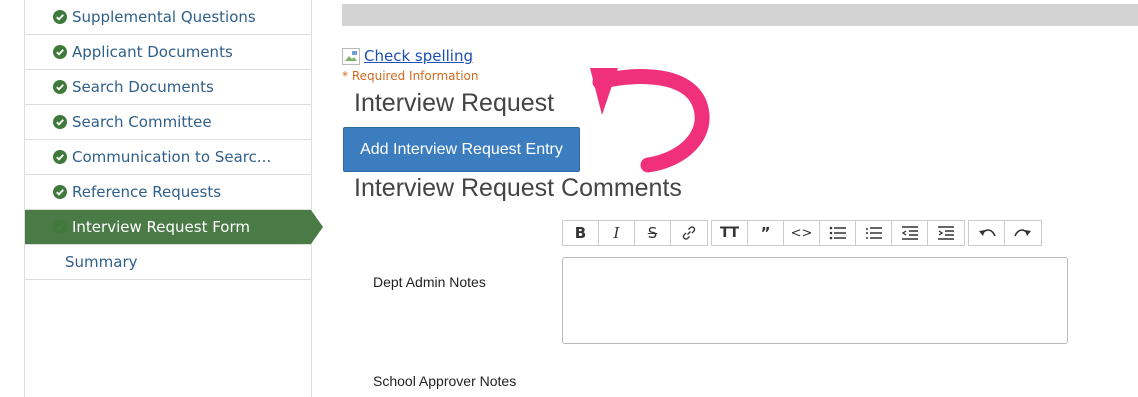 This screenshot has height=397, width=1138. I want to click on sidebar-item-supplemental-questions: Supplemental Questions, so click(168, 17).